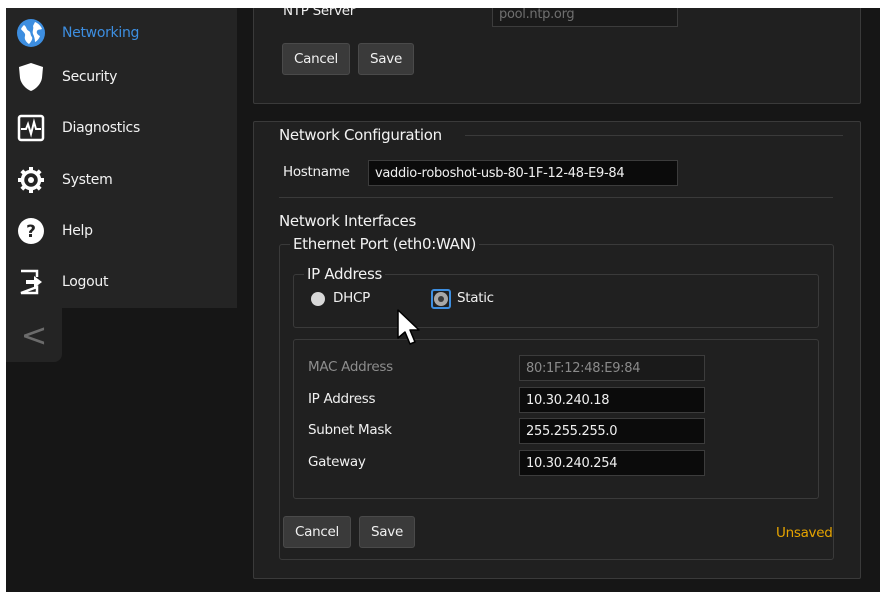 The width and height of the screenshot is (880, 592). Describe the element at coordinates (31, 180) in the screenshot. I see `gear-icon` at that location.